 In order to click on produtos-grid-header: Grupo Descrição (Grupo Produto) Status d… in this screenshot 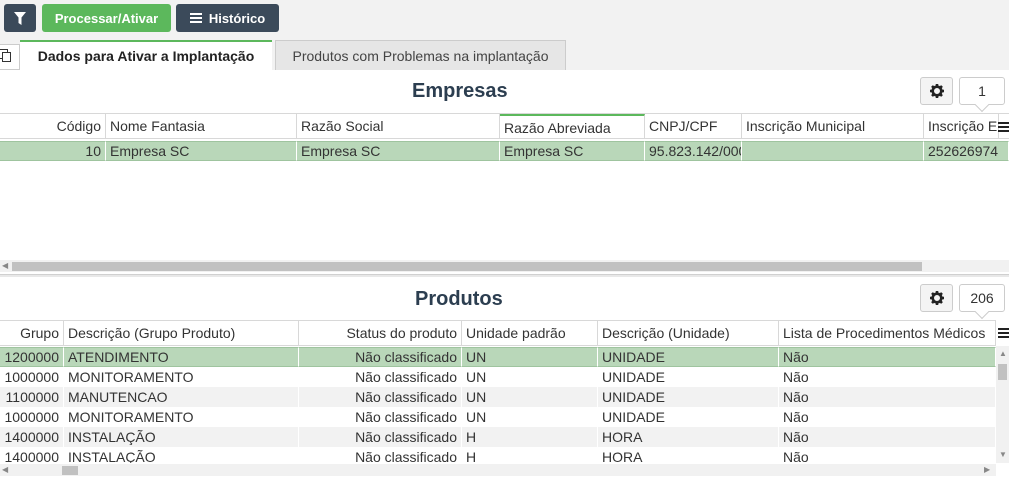, I will do `click(498, 333)`.